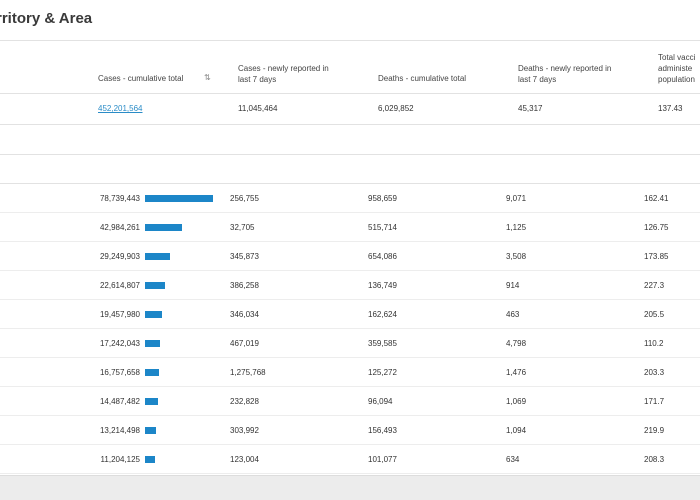 Image resolution: width=700 pixels, height=500 pixels. What do you see at coordinates (396, 108) in the screenshot?
I see `totals-deaths-total: 6,029,852` at bounding box center [396, 108].